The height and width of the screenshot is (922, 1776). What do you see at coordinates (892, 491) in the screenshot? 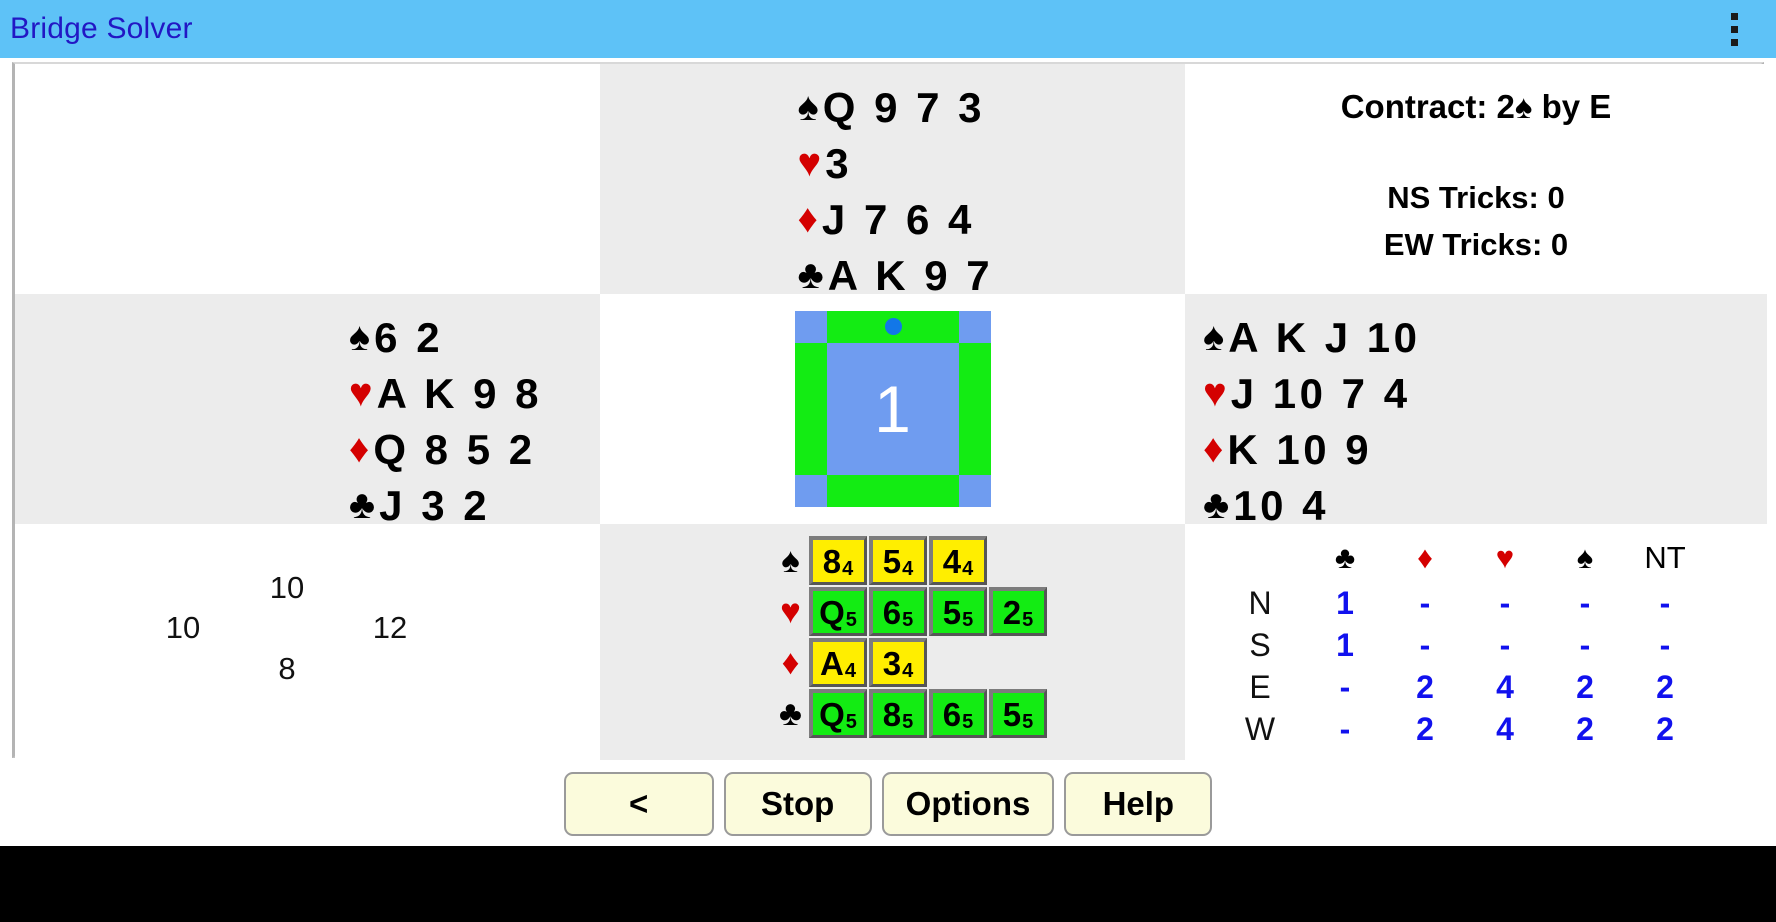
I see `trick-edge-south` at bounding box center [892, 491].